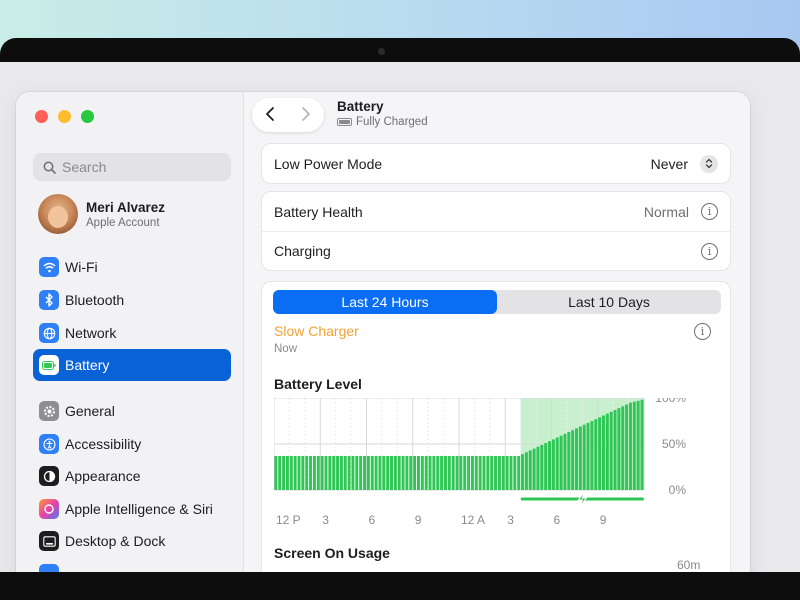 The width and height of the screenshot is (800, 600). Describe the element at coordinates (126, 207) in the screenshot. I see `account-name: Meri Alvarez` at that location.